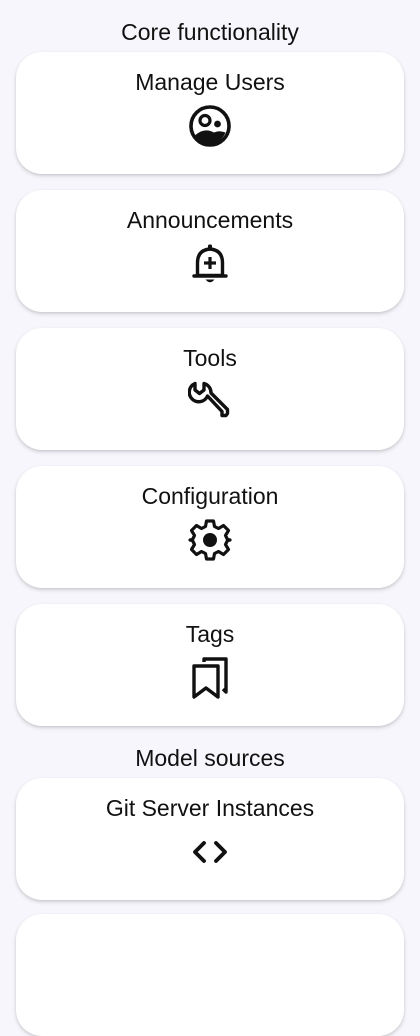  What do you see at coordinates (210, 808) in the screenshot?
I see `git-server-instances-label: Git Server Instances` at bounding box center [210, 808].